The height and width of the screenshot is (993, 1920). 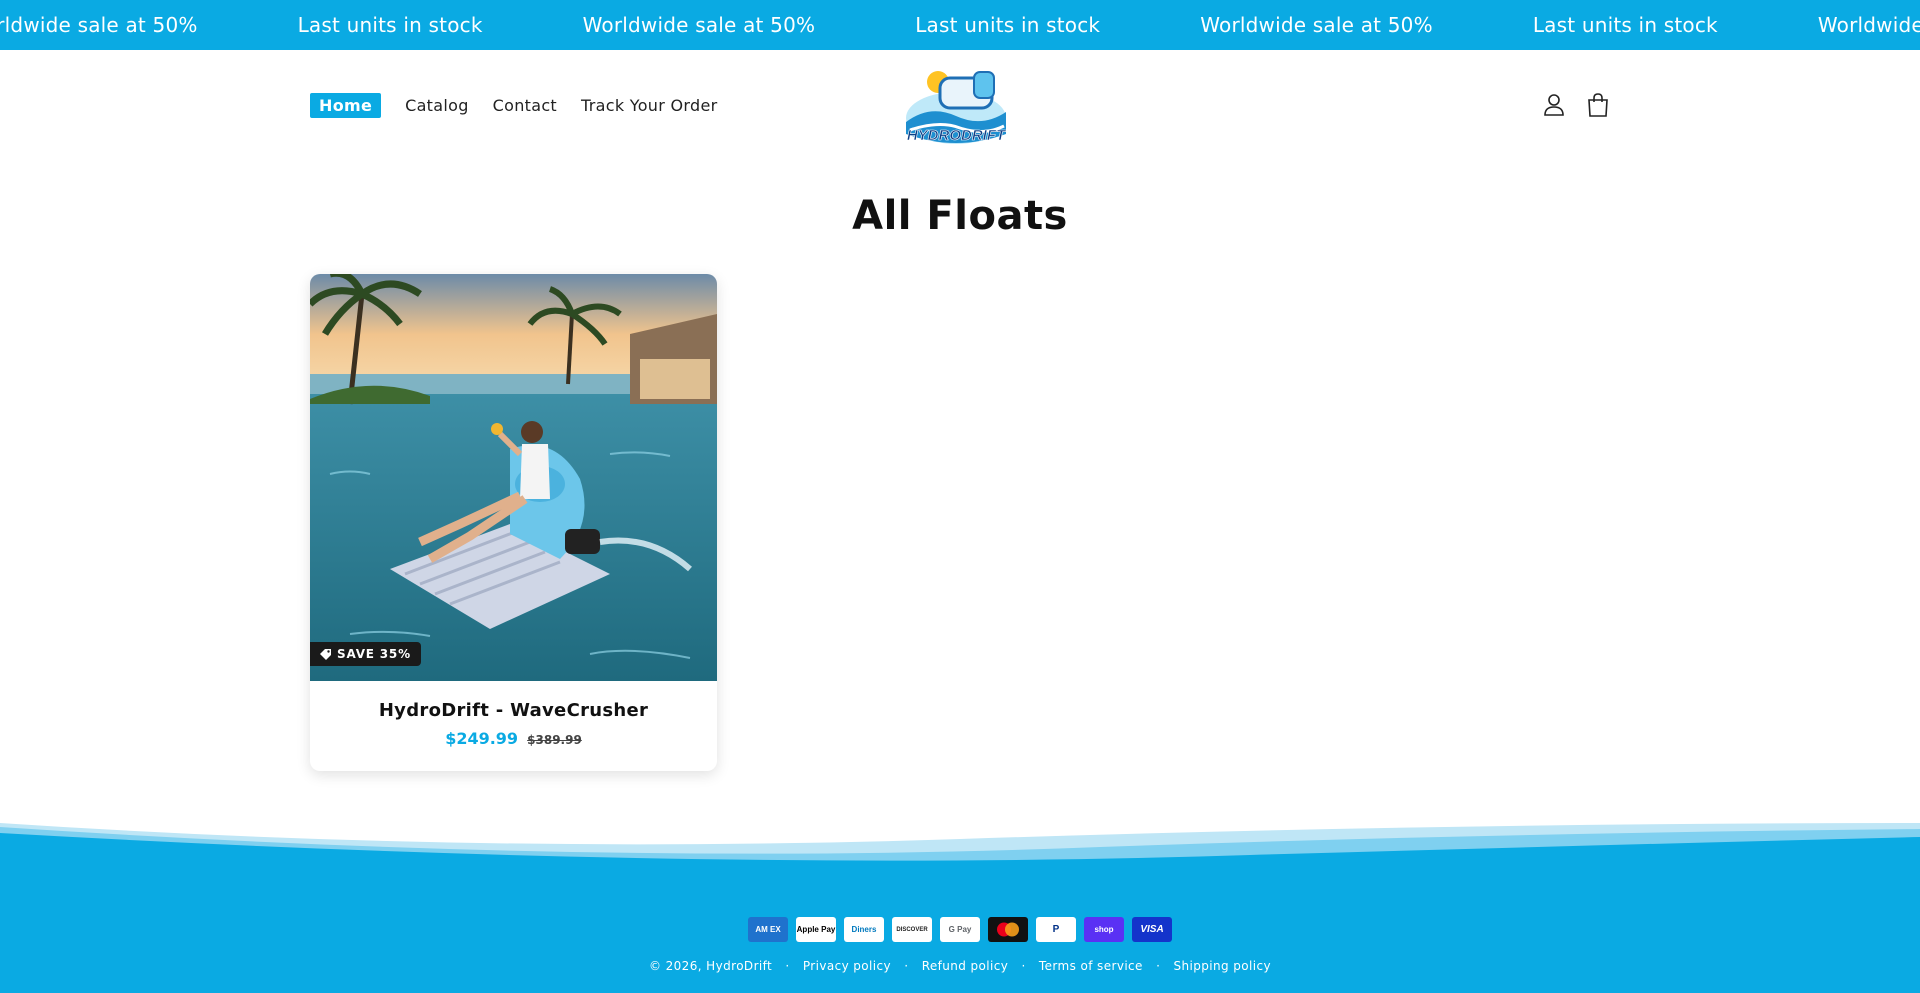 I want to click on discover-icon: DISCOVER, so click(x=912, y=929).